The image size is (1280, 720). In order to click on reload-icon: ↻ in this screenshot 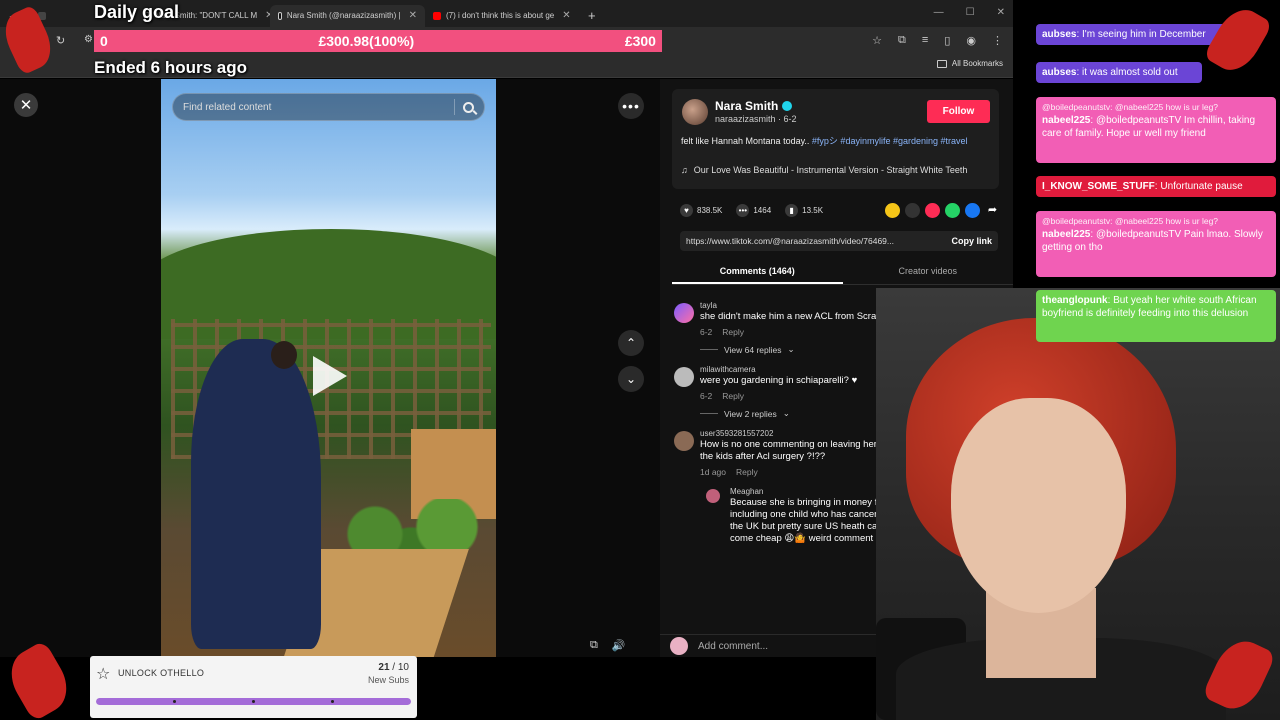, I will do `click(60, 40)`.